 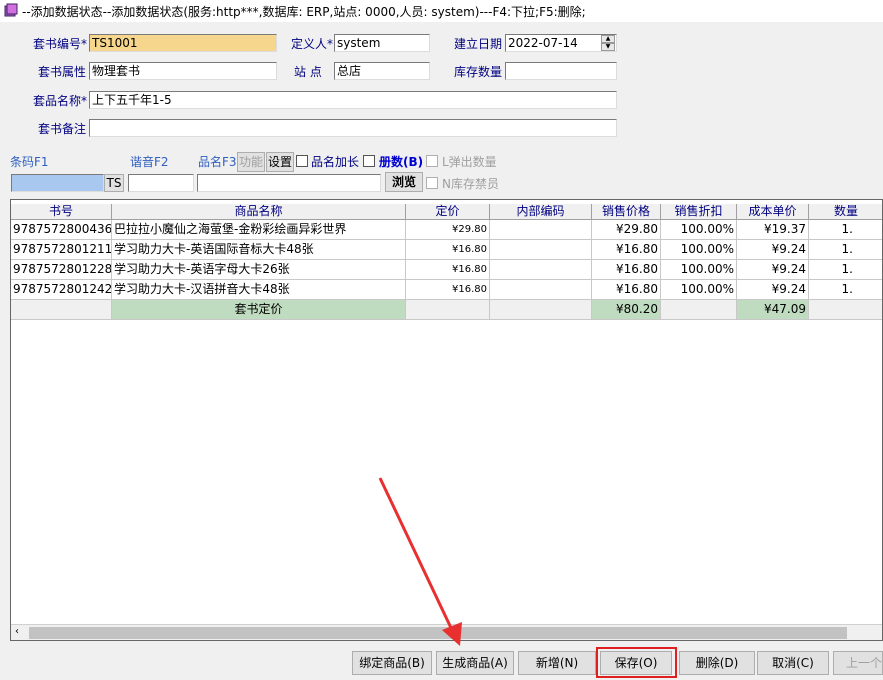 I want to click on volumes-label: 册数(B), so click(x=401, y=162).